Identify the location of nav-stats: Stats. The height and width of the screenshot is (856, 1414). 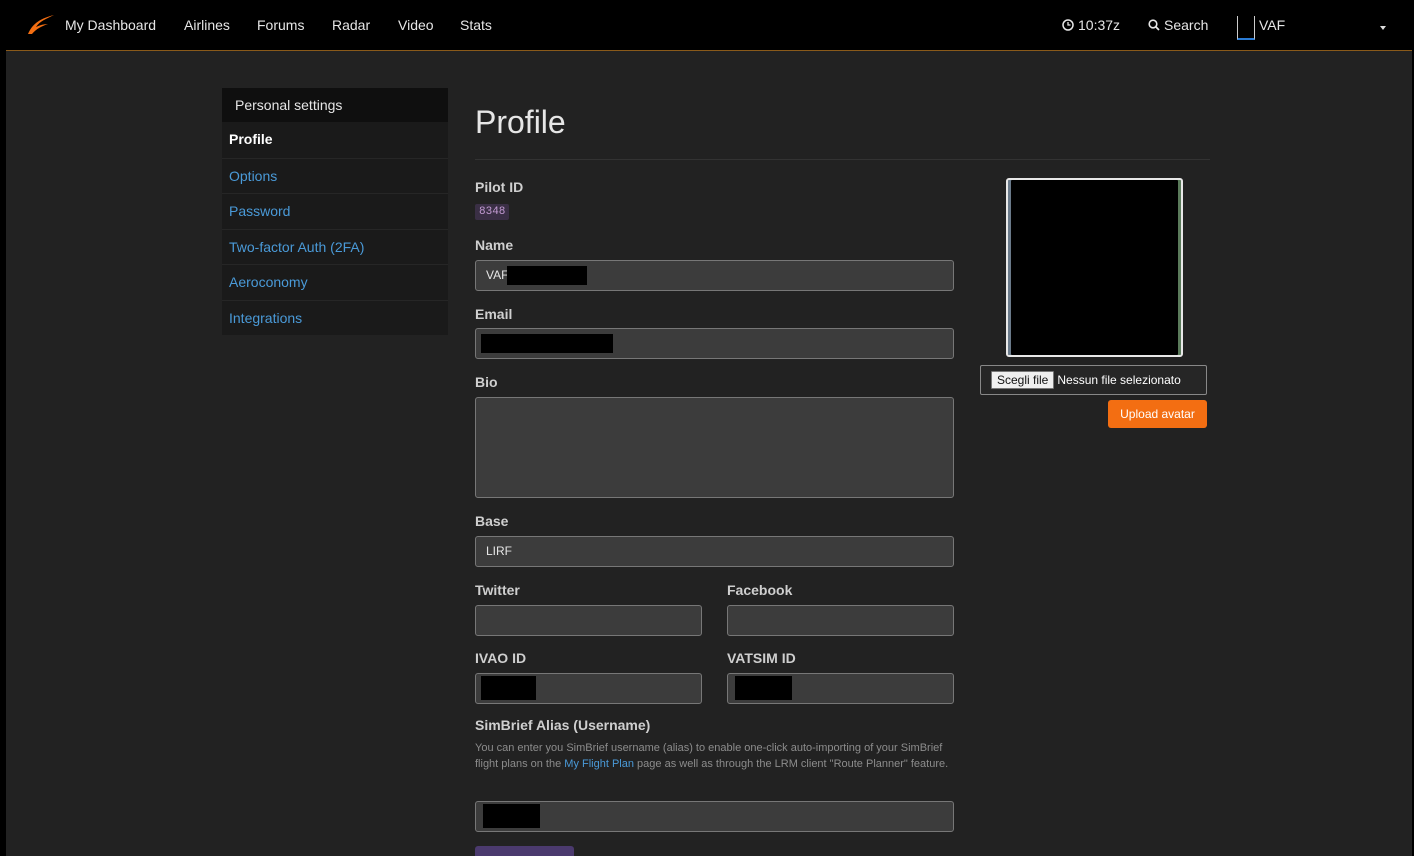
(476, 25).